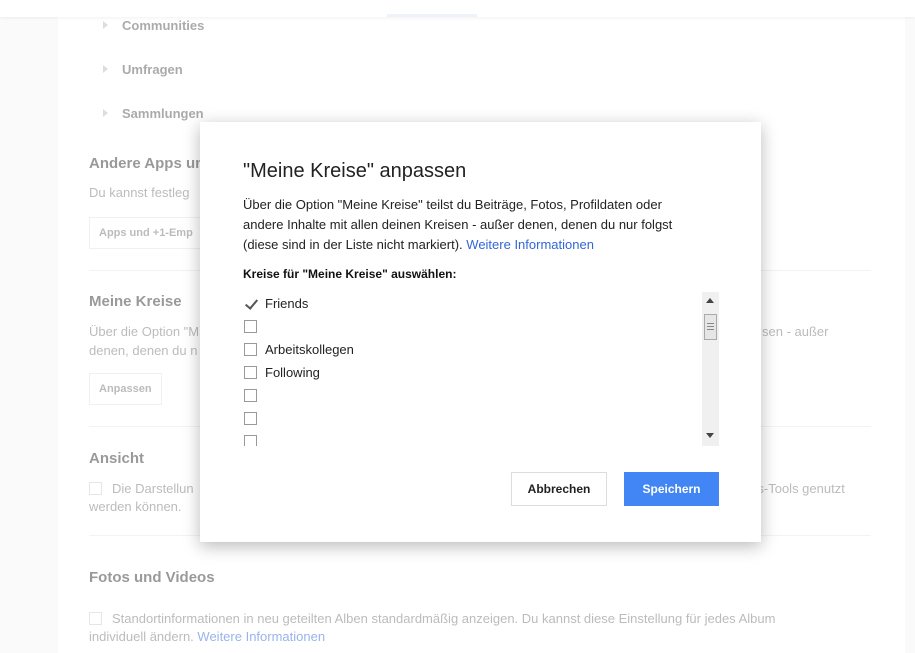 This screenshot has height=653, width=915. What do you see at coordinates (481, 303) in the screenshot?
I see `circle-item-friends: Friends` at bounding box center [481, 303].